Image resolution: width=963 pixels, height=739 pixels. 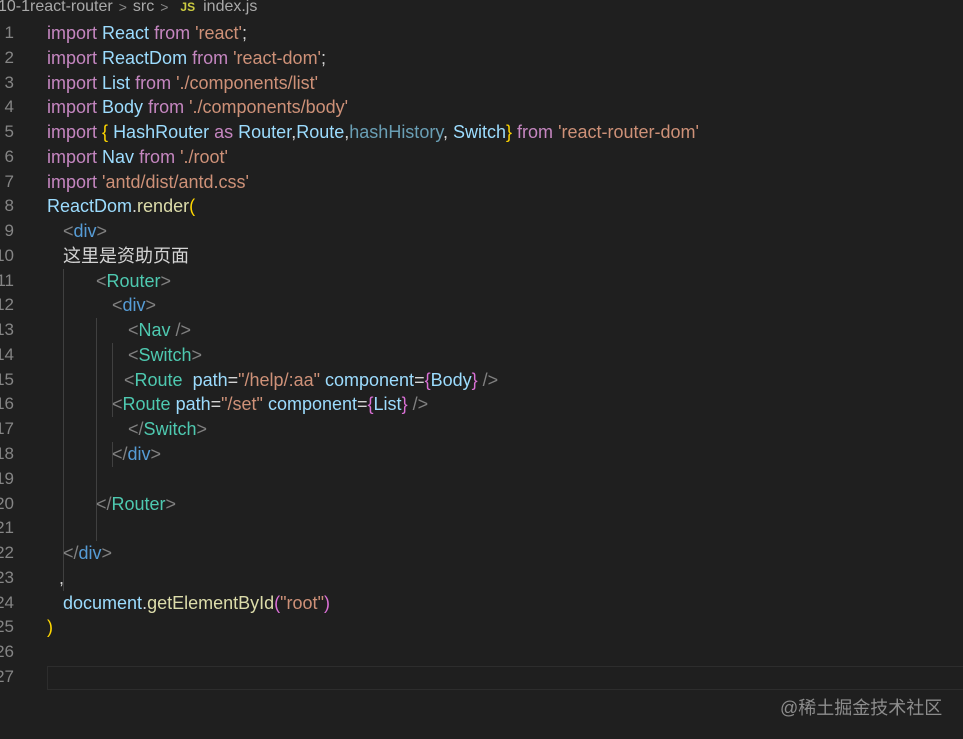 What do you see at coordinates (481, 553) in the screenshot?
I see `code-line: 22 </div>` at bounding box center [481, 553].